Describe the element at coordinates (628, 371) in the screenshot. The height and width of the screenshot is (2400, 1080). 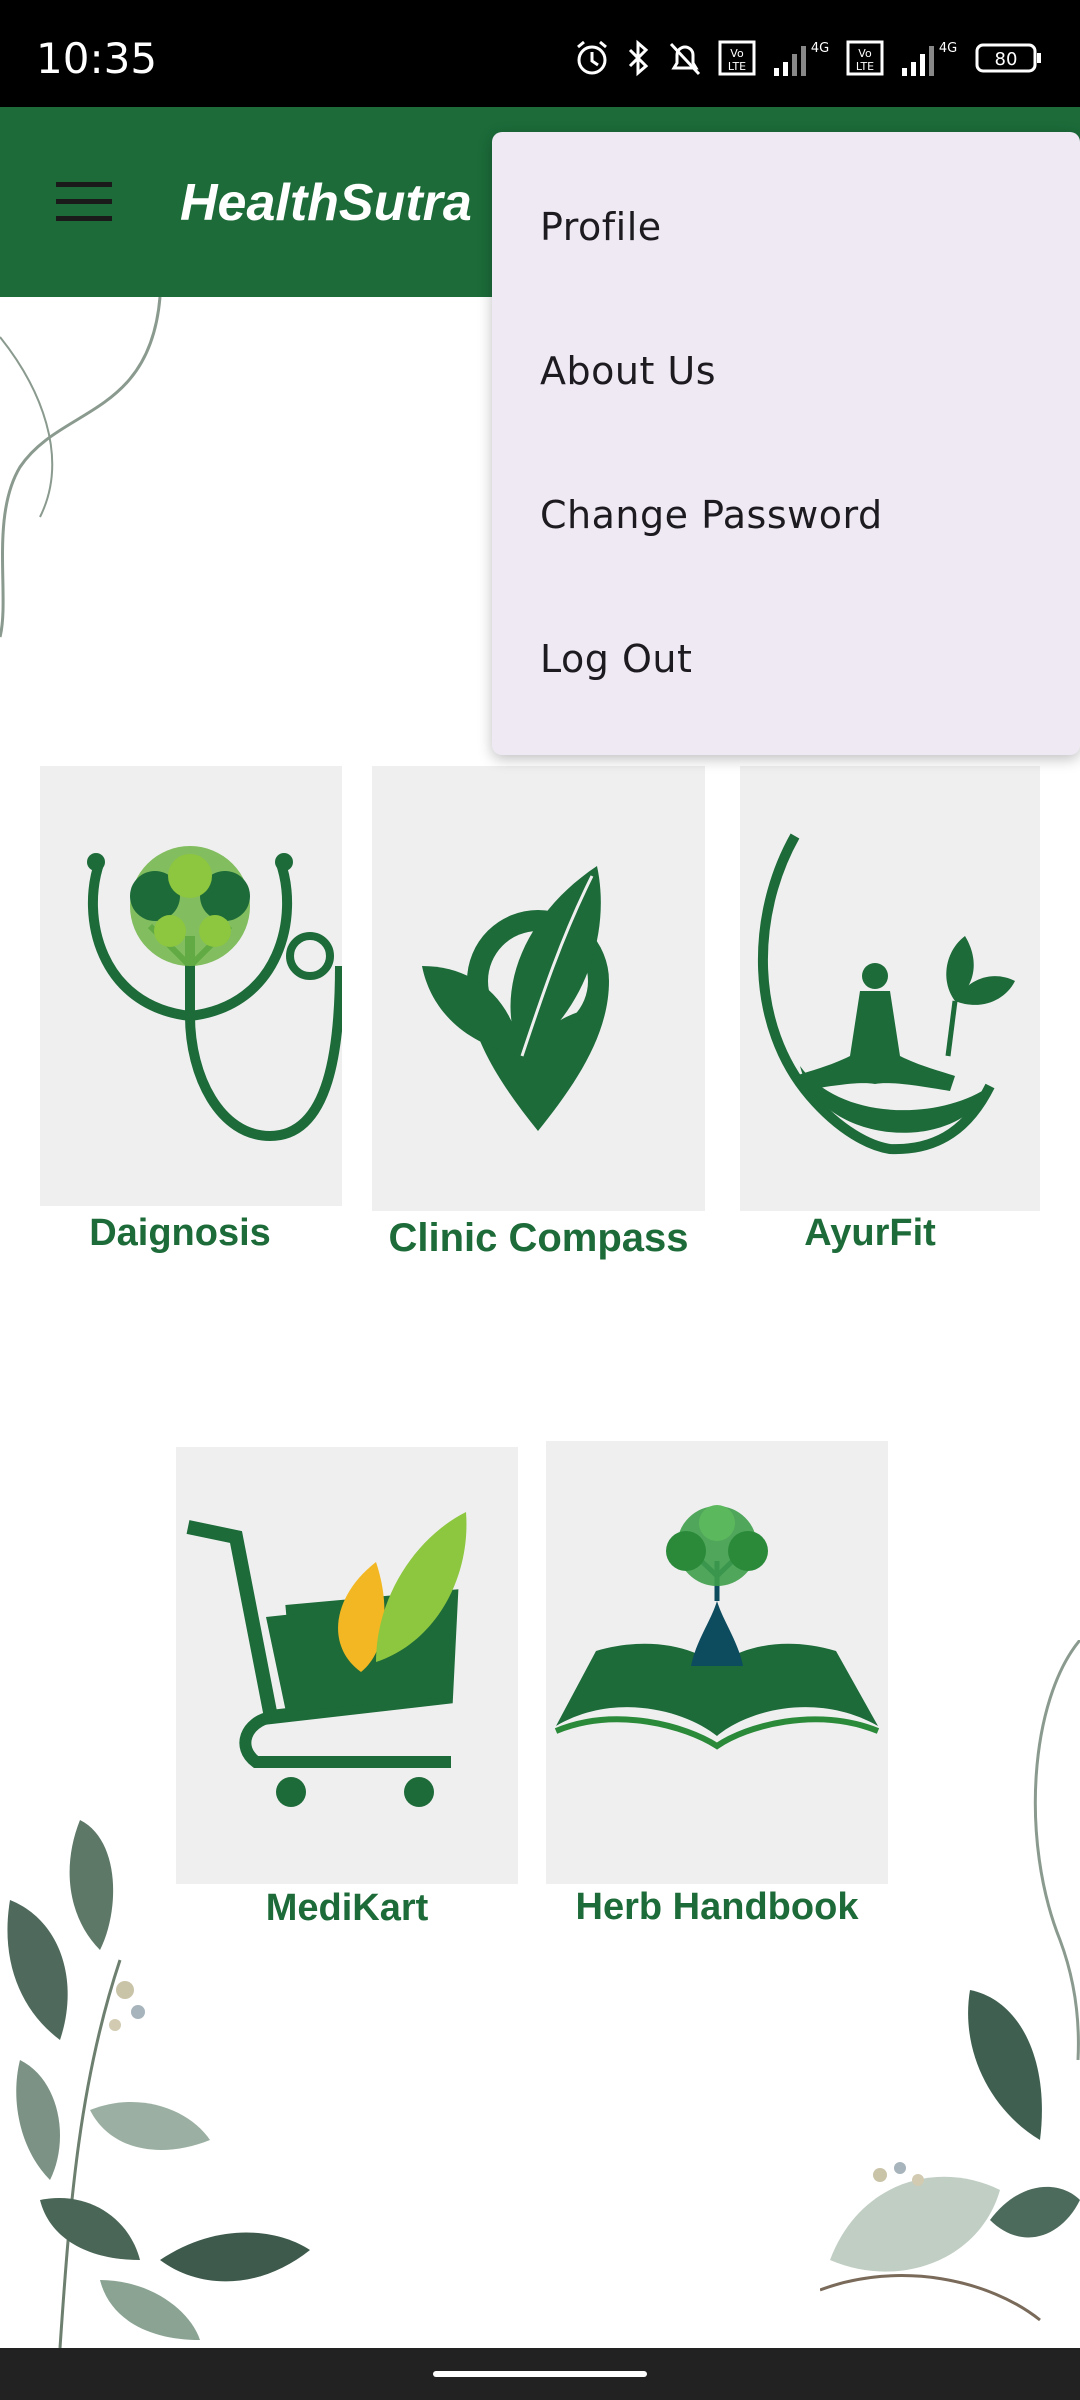
I see `menu-item-about-us: About Us` at that location.